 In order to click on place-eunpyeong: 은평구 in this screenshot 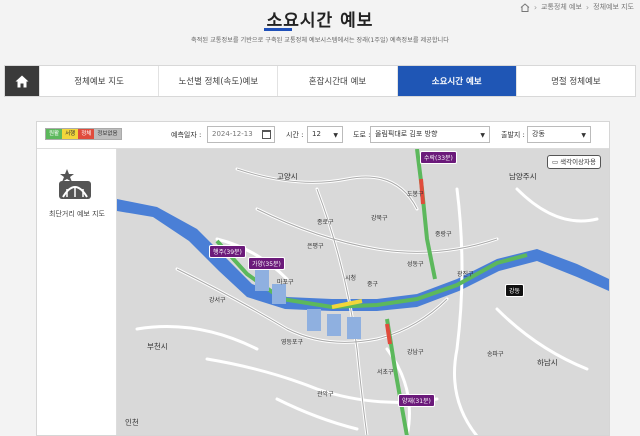, I will do `click(315, 246)`.